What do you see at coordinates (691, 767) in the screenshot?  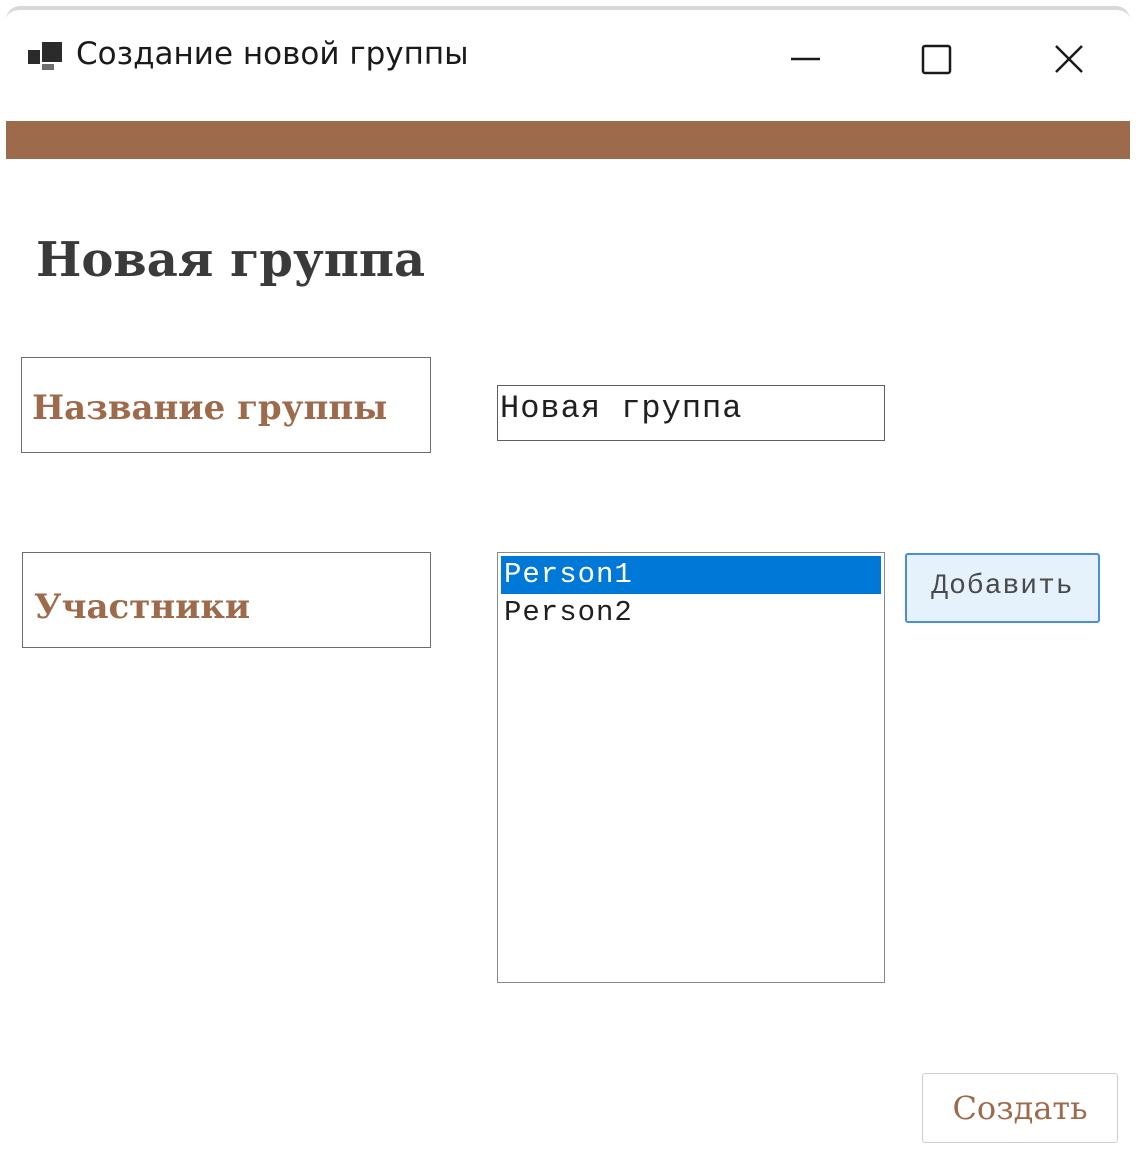 I see `members-listbox: Person1 Person2` at bounding box center [691, 767].